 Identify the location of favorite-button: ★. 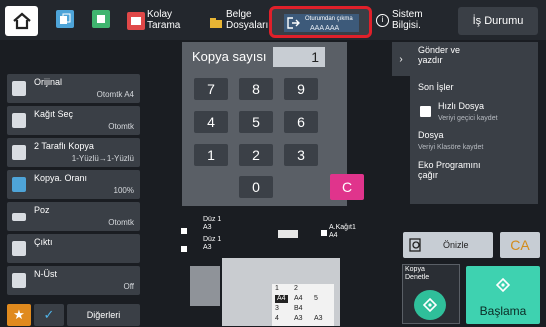
(19, 315).